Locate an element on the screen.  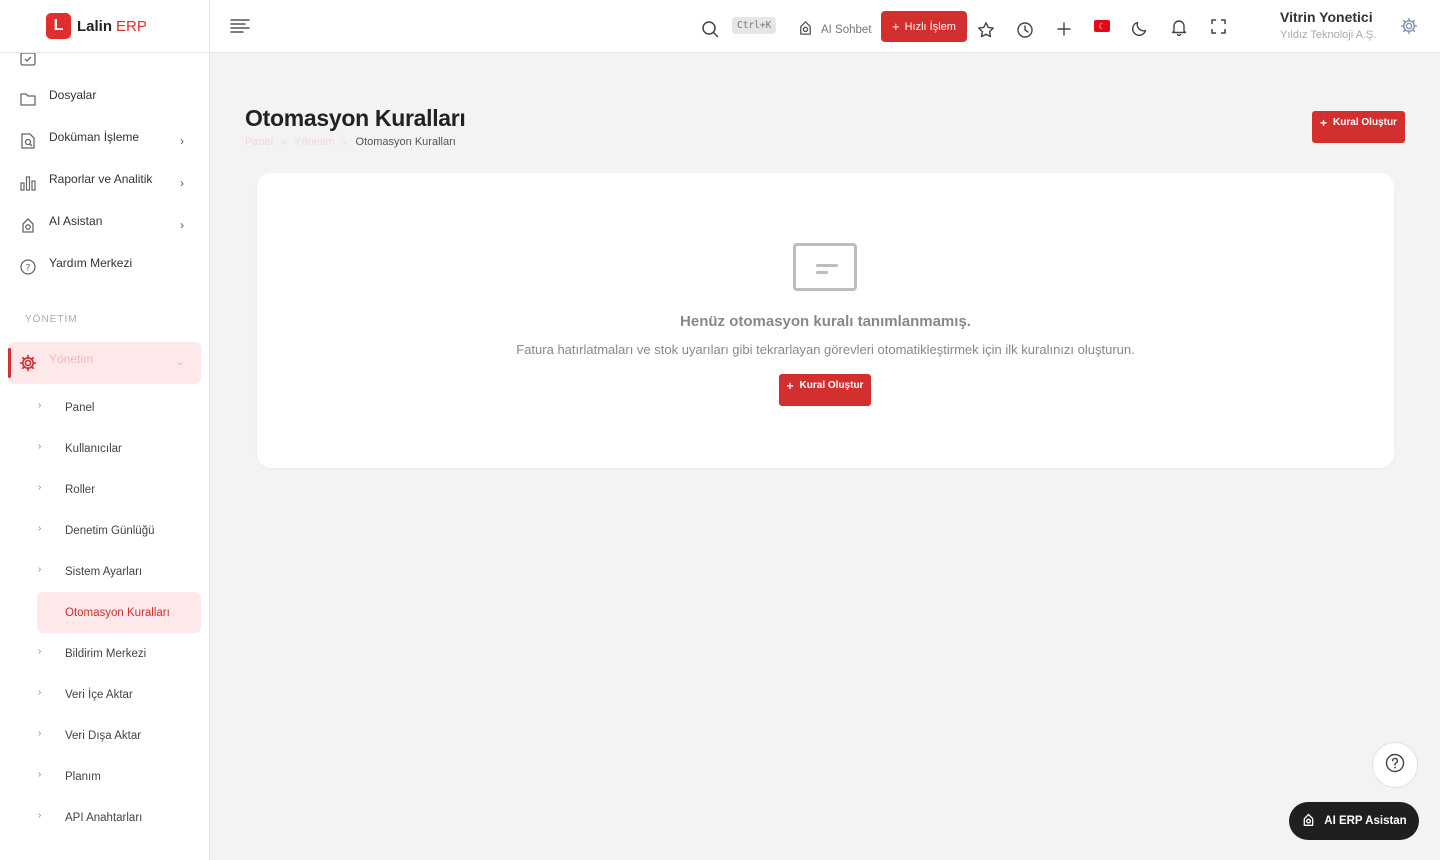
ai-chat-button: AI Sohbet is located at coordinates (834, 30).